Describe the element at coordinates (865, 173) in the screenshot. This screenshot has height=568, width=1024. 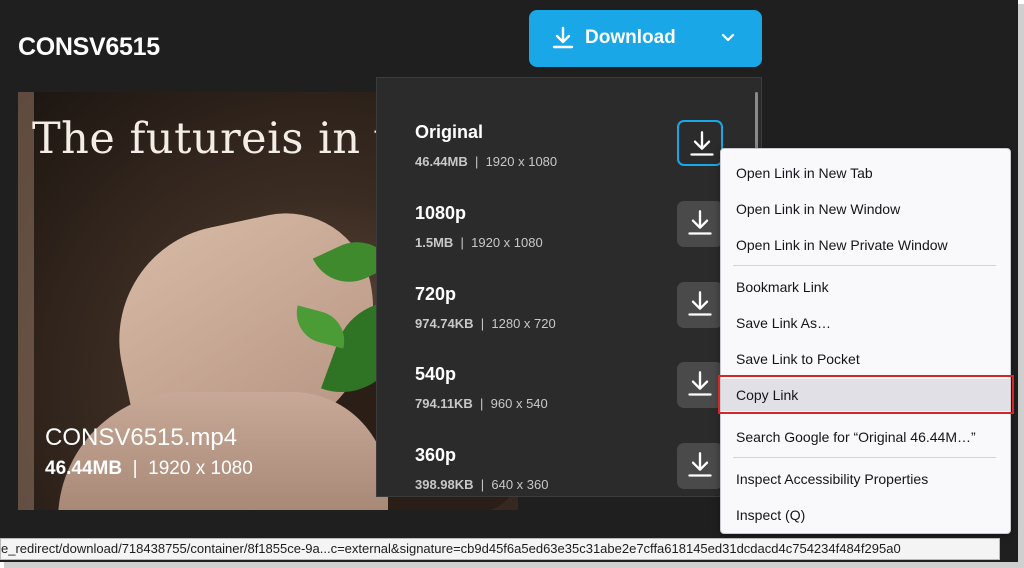
I see `menu-item-open-new-tab: Open Link in New Tab` at that location.